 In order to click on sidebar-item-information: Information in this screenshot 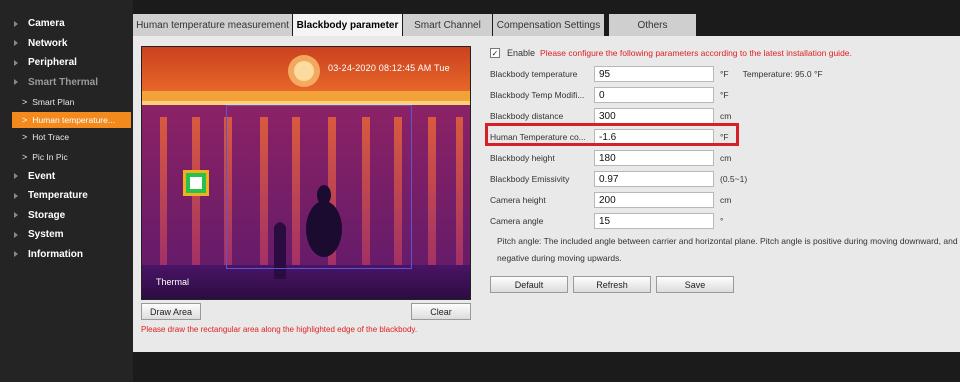, I will do `click(66, 255)`.